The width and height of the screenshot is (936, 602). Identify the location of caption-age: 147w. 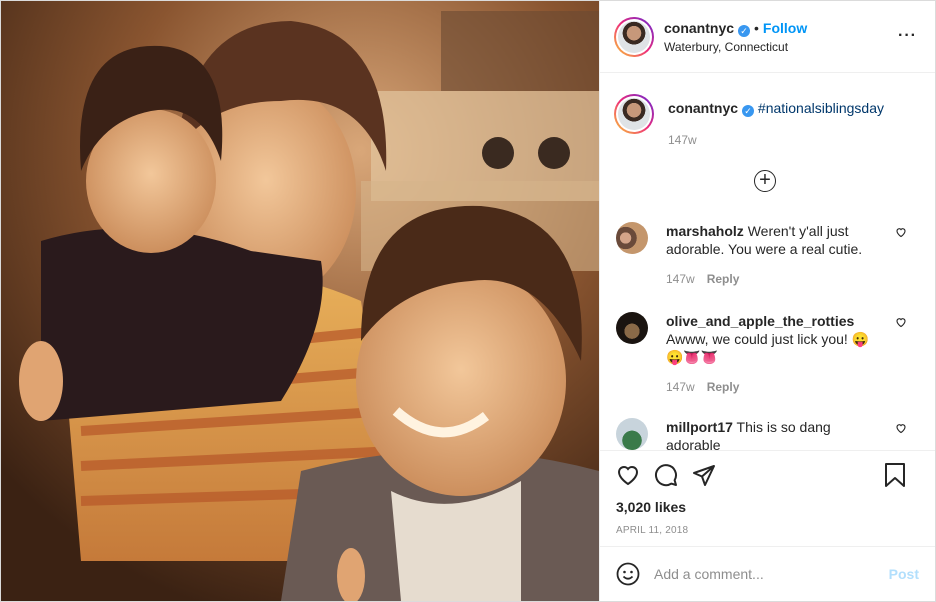
(682, 140).